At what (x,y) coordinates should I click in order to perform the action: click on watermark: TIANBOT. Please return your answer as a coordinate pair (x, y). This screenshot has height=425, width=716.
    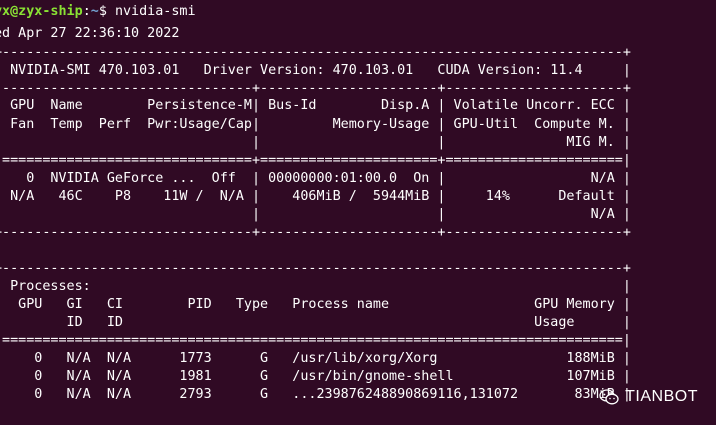
    Looking at the image, I should click on (648, 397).